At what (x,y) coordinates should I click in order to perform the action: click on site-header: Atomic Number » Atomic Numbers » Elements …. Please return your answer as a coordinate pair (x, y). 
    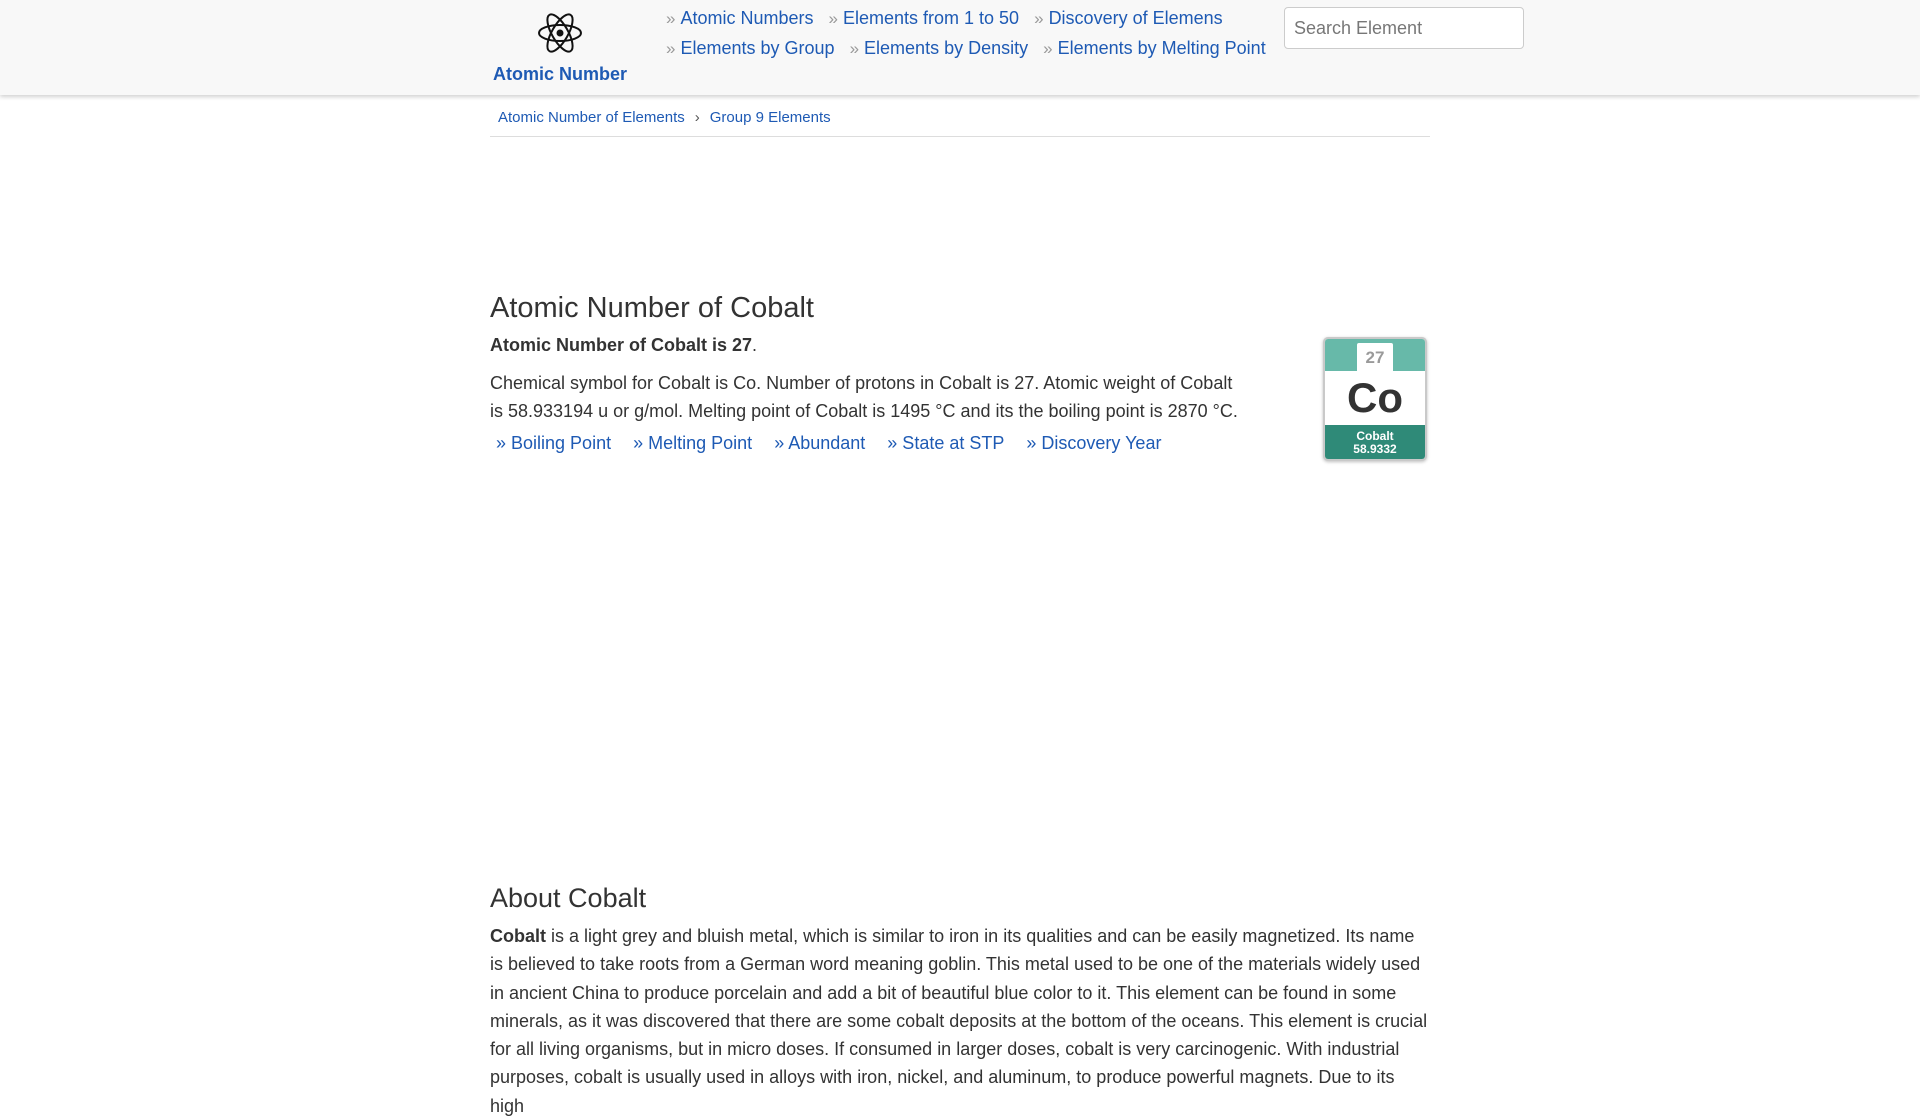
    Looking at the image, I should click on (960, 47).